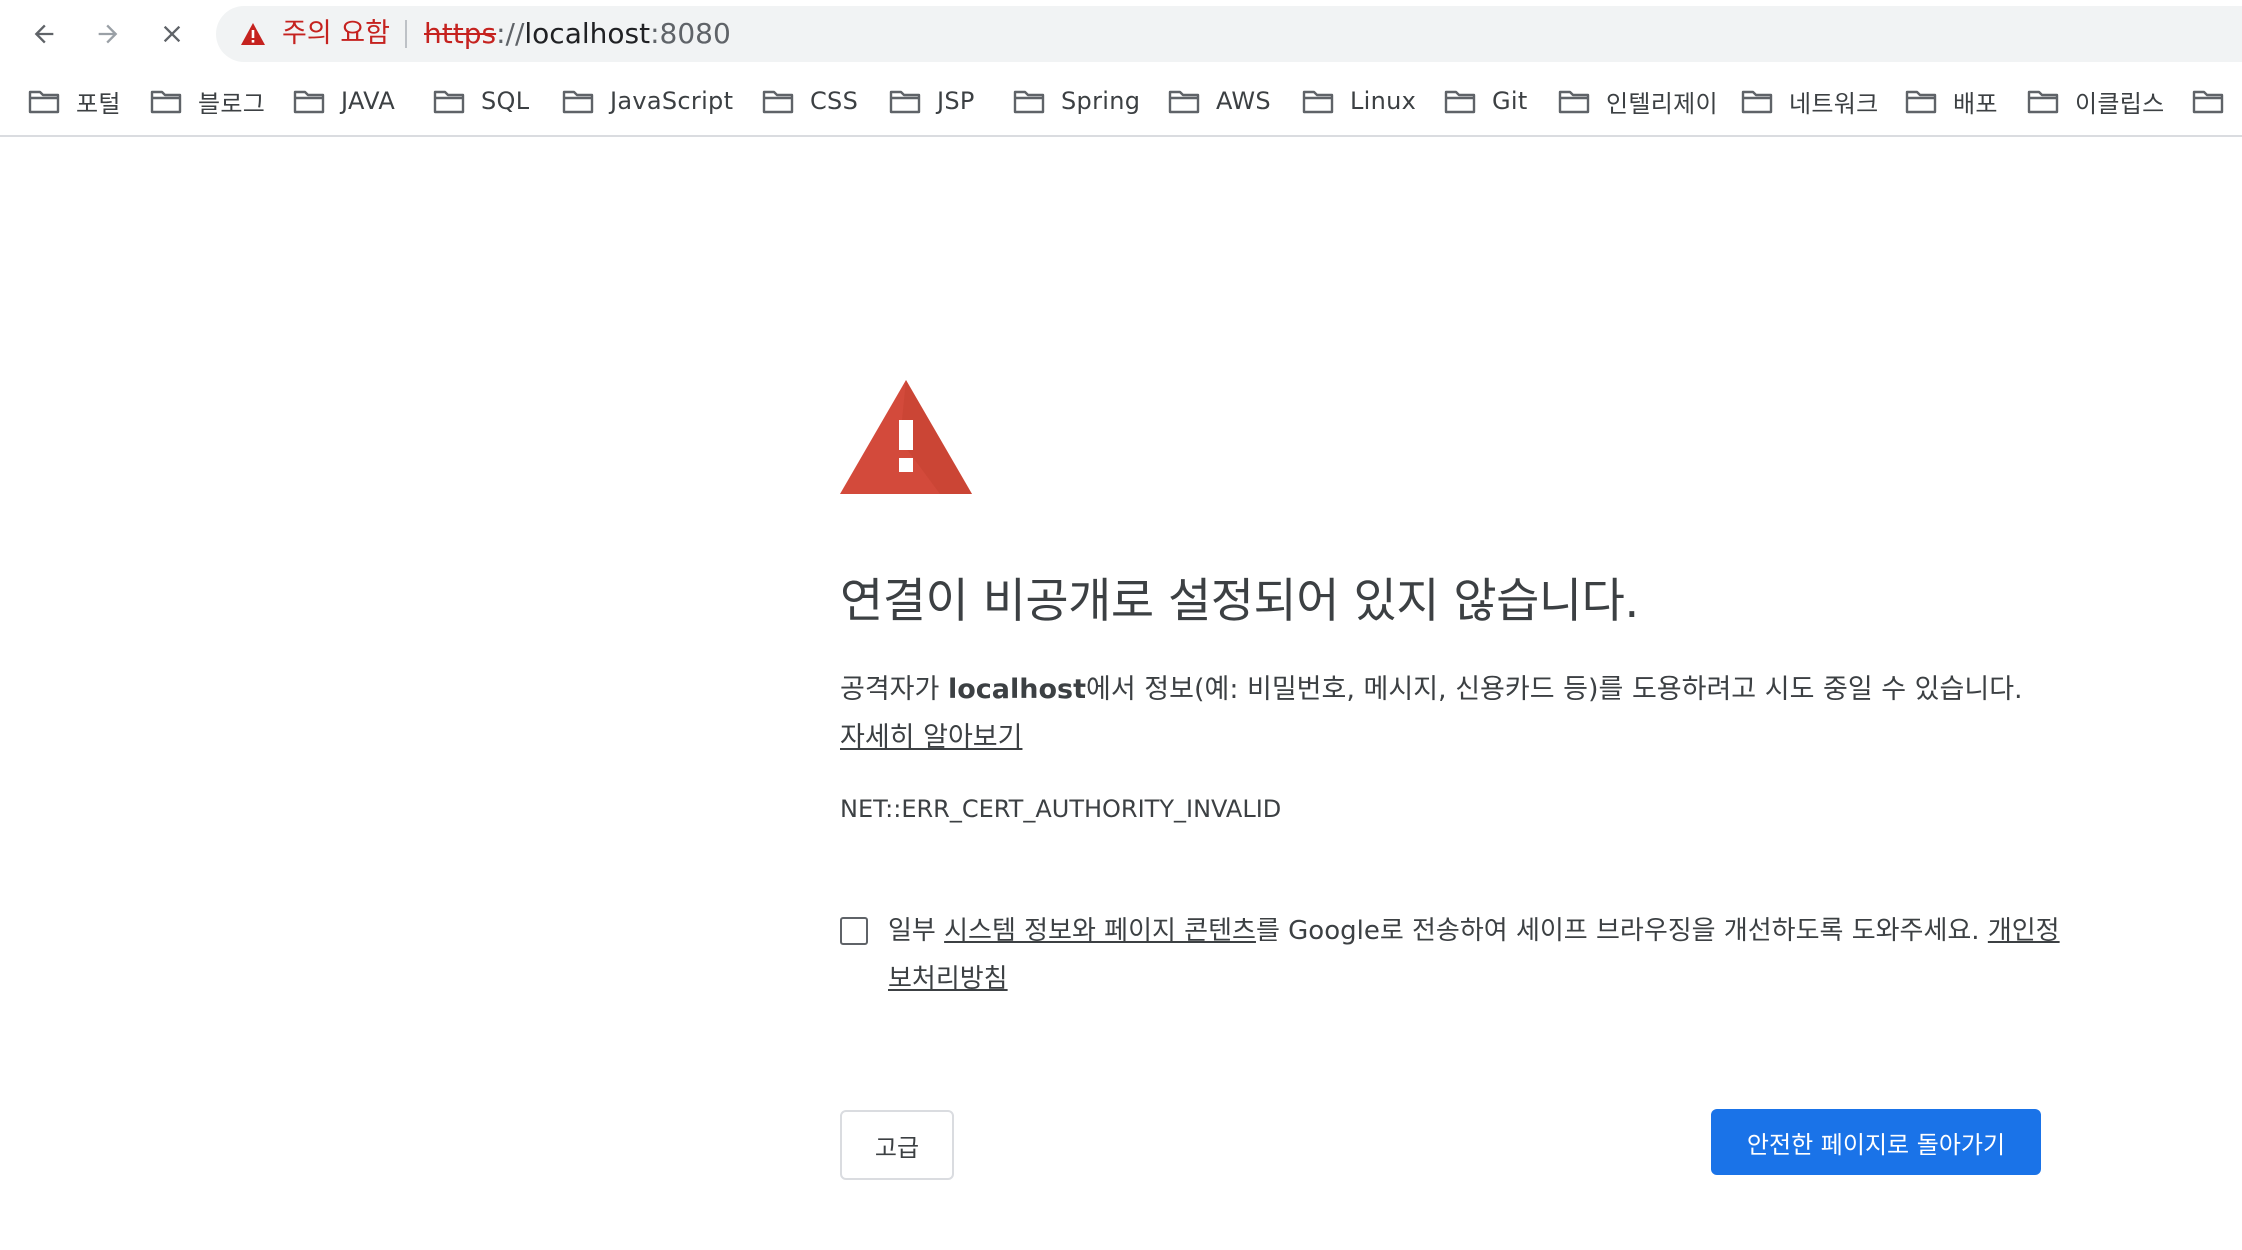 Image resolution: width=2242 pixels, height=1250 pixels. I want to click on bookmark-label: SQL, so click(505, 101).